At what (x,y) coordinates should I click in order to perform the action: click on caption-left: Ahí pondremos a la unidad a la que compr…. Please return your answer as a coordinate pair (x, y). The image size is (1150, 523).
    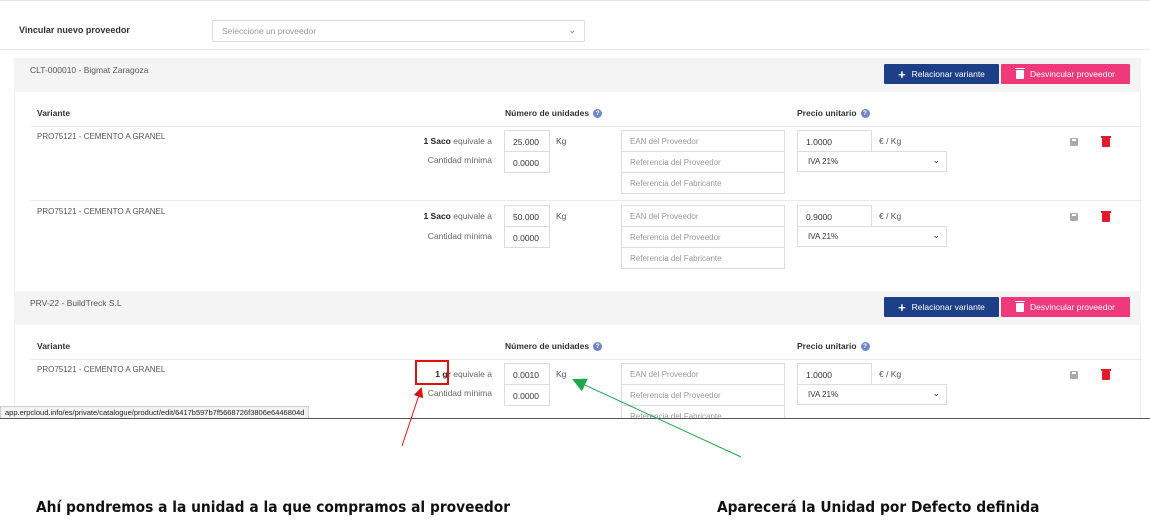
    Looking at the image, I should click on (273, 507).